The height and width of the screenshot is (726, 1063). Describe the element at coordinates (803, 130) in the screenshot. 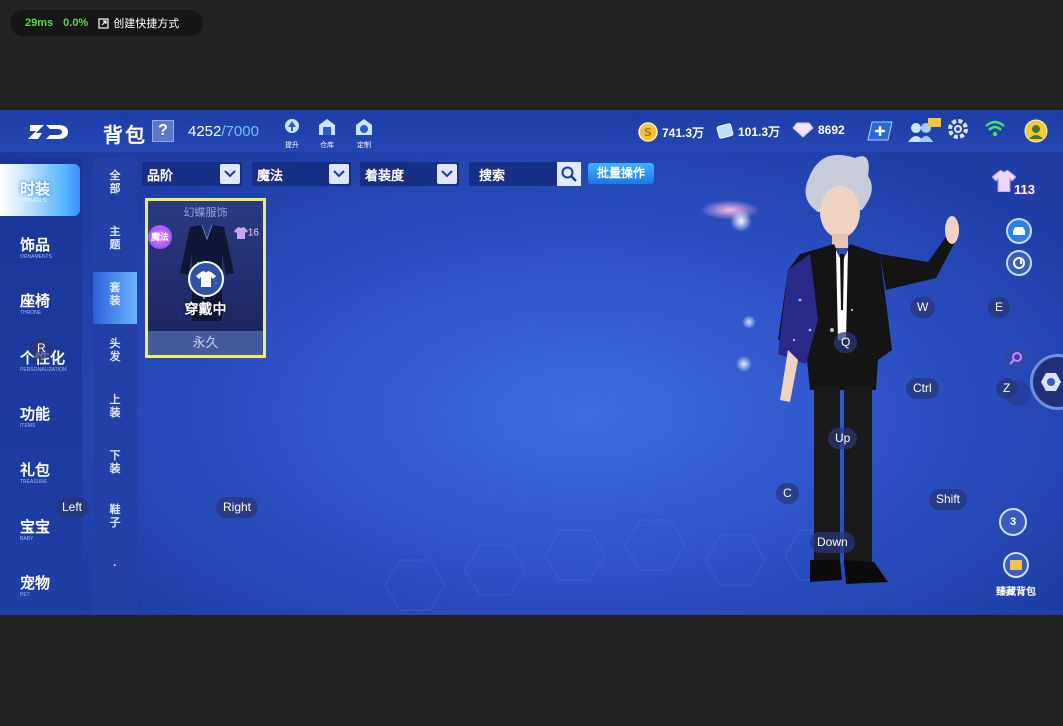

I see `diamond-icon` at that location.